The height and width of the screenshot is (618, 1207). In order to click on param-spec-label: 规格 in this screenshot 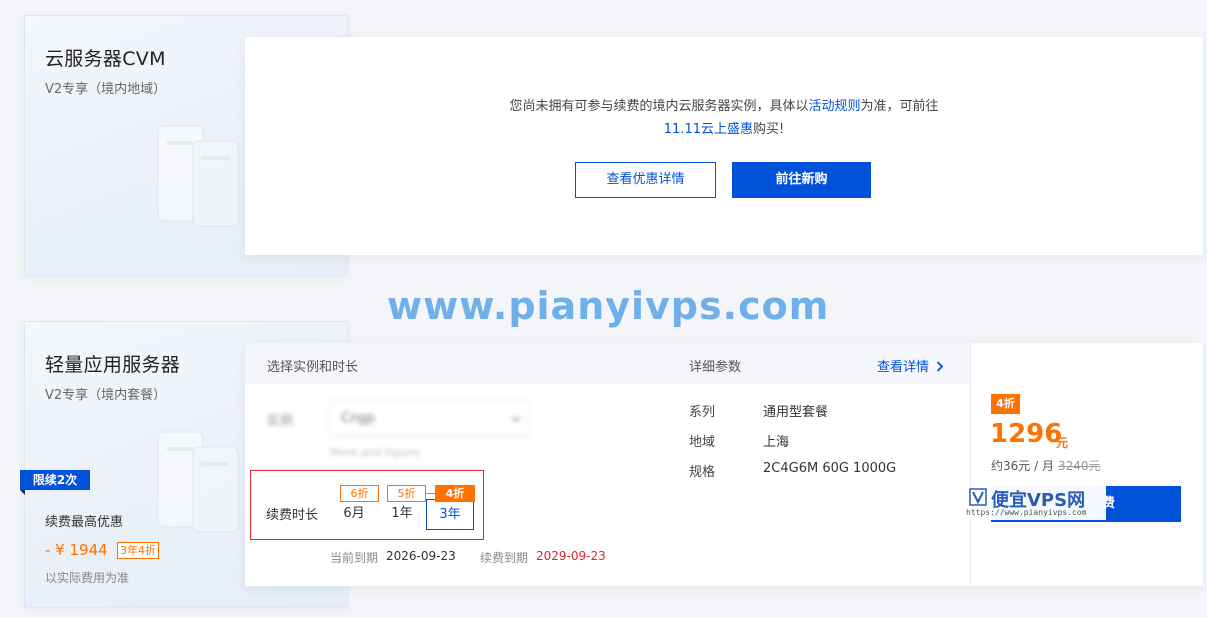, I will do `click(702, 472)`.